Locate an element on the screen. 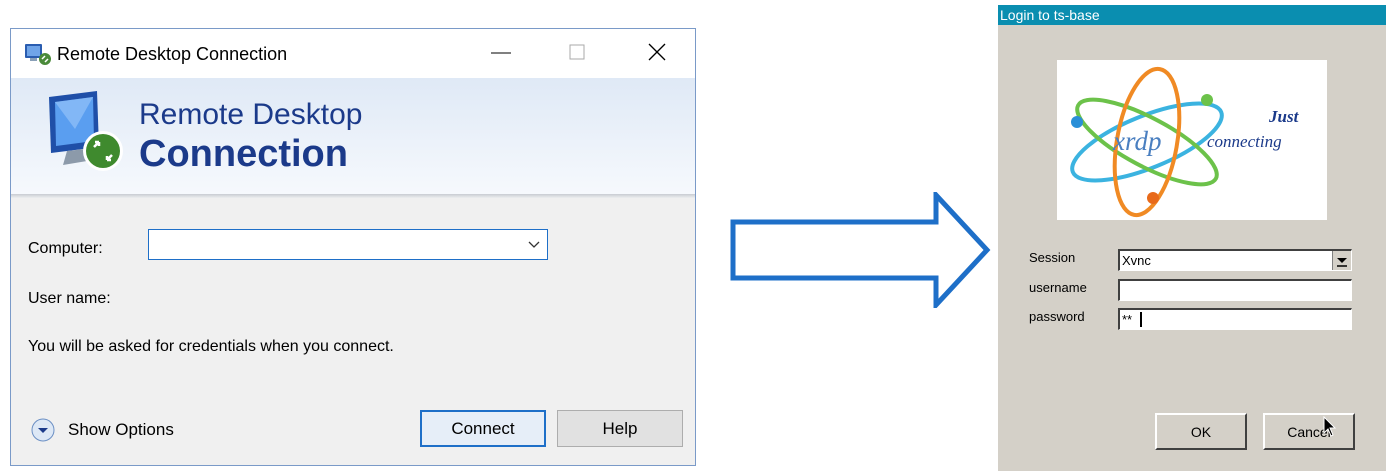  session-dropdown-button is located at coordinates (1341, 260).